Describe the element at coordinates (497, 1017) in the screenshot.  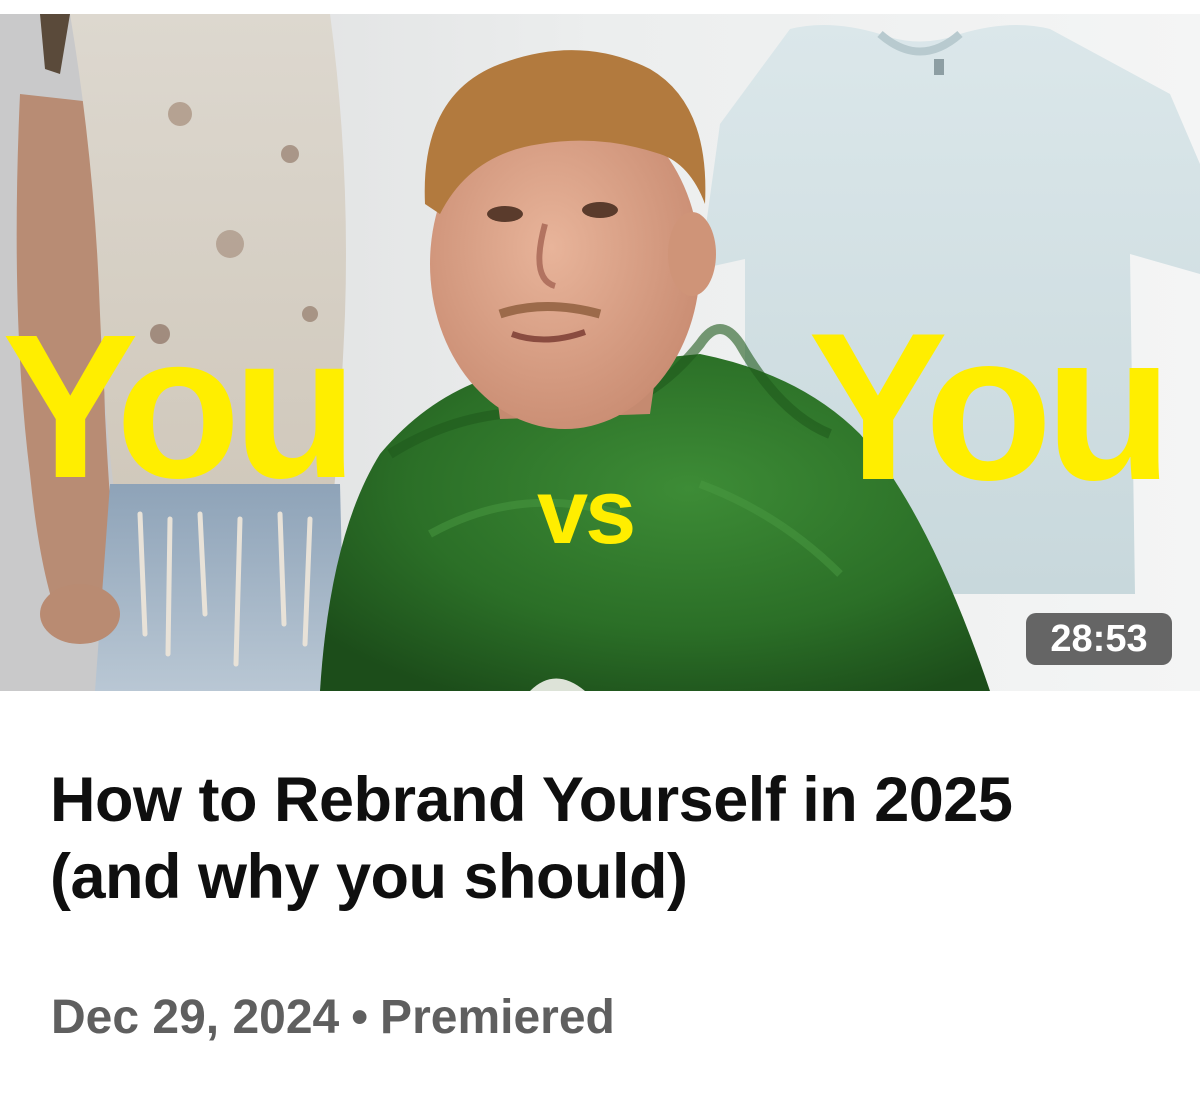
I see `premiere-status: Premiered` at that location.